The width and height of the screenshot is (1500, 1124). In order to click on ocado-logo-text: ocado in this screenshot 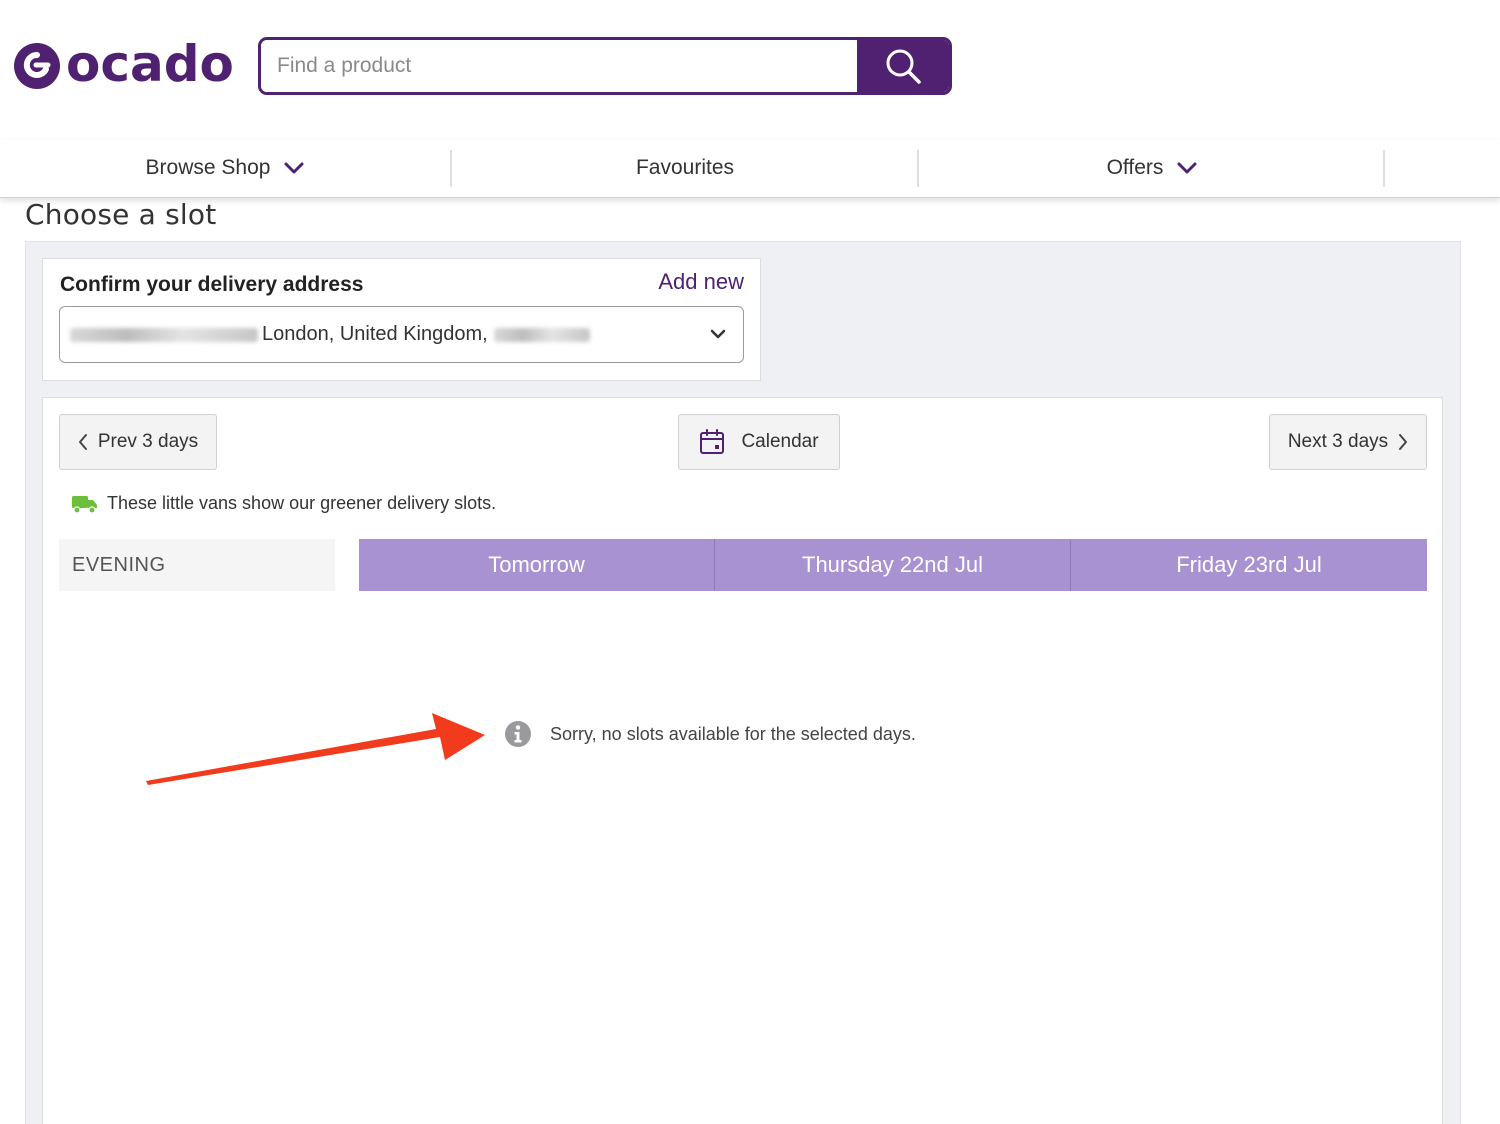, I will do `click(150, 64)`.